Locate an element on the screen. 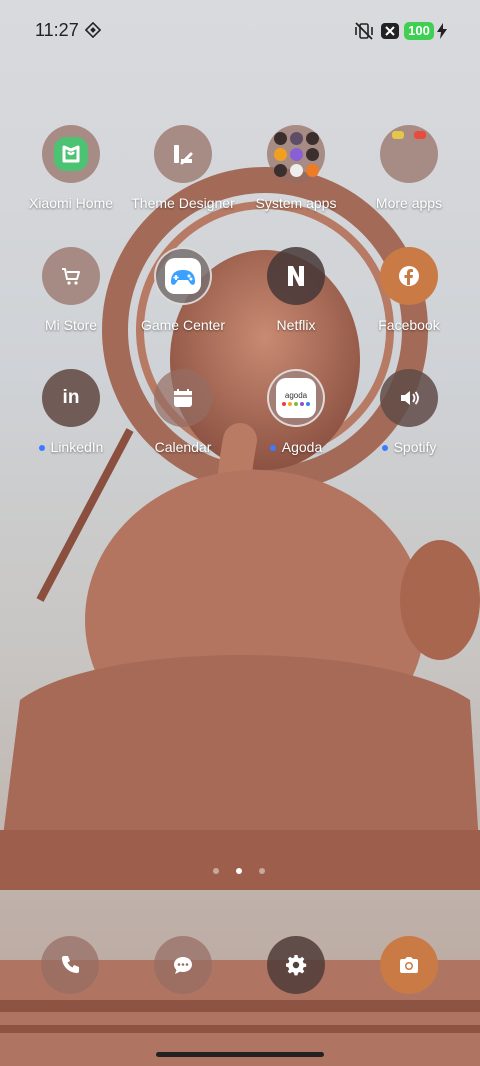  app-theme-designer: Theme Designer is located at coordinates (183, 168).